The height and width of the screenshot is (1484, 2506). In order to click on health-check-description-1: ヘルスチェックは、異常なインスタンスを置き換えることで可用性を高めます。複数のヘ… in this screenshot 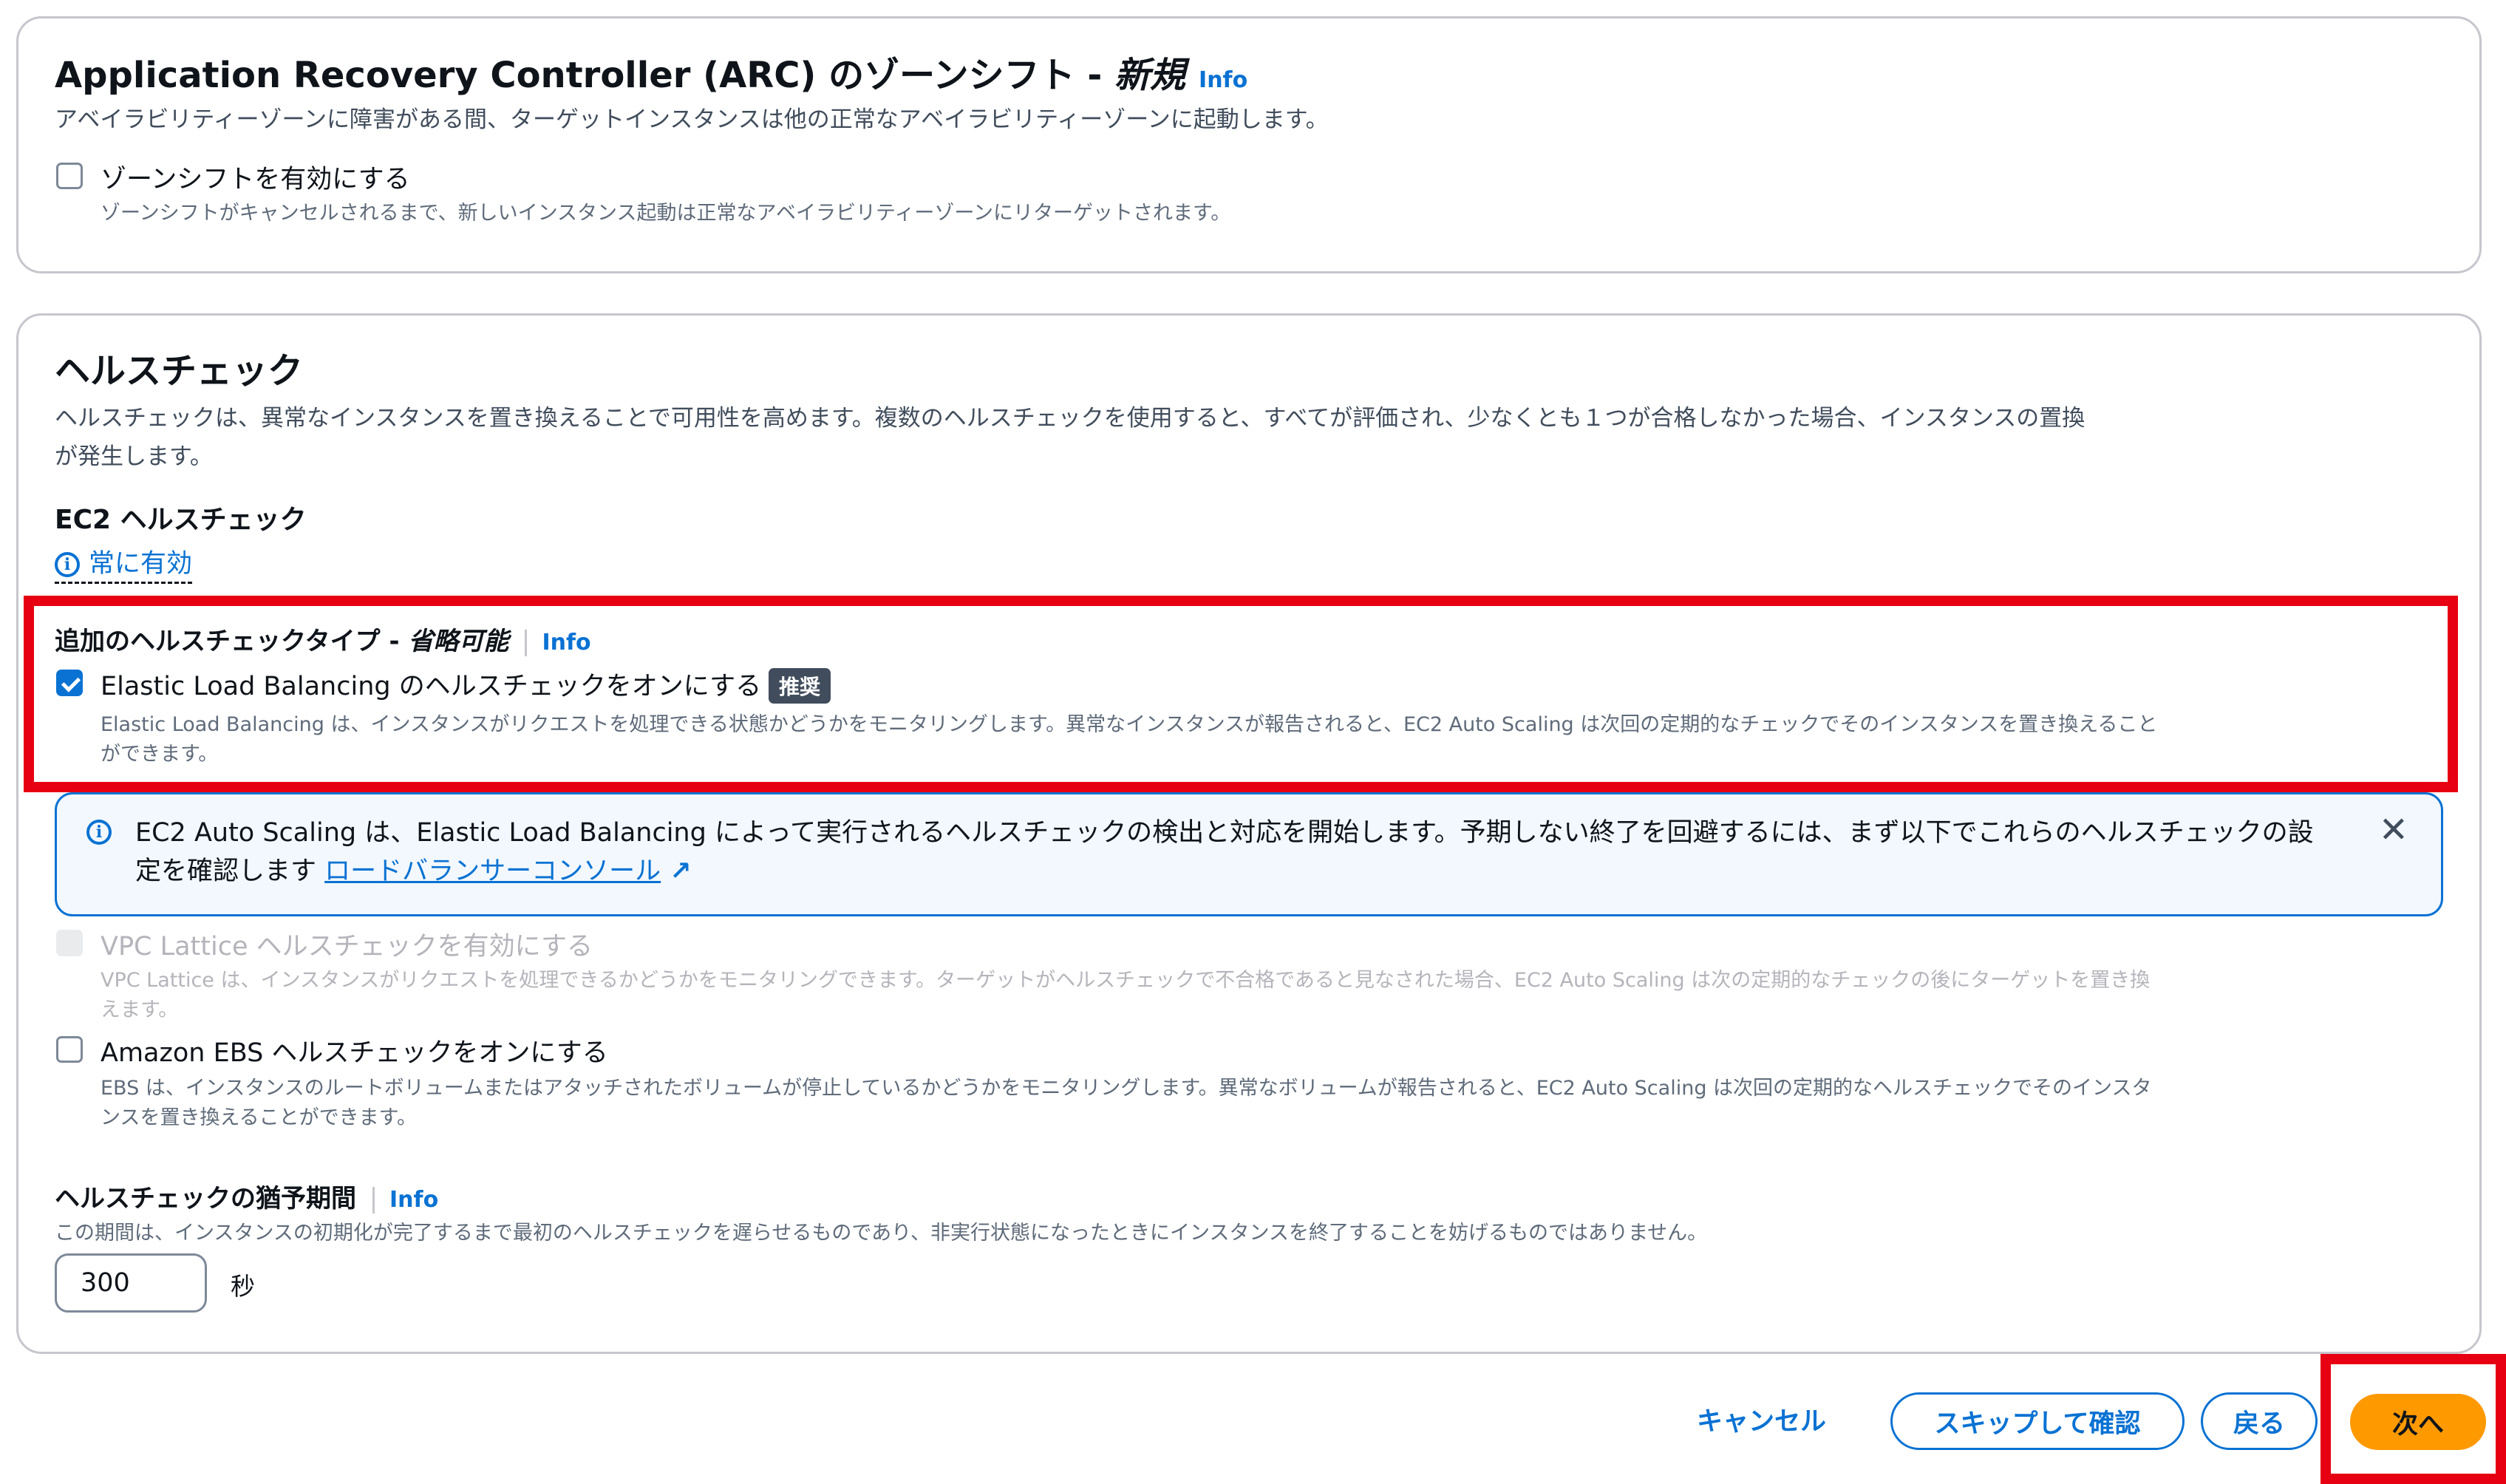, I will do `click(1070, 419)`.